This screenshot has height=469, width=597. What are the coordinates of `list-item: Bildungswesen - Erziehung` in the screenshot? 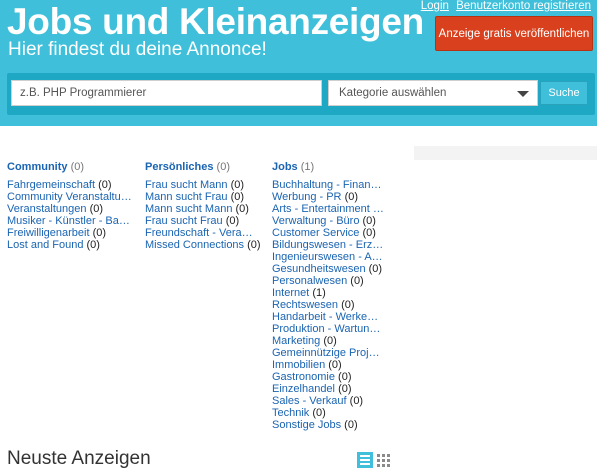 It's located at (331, 245).